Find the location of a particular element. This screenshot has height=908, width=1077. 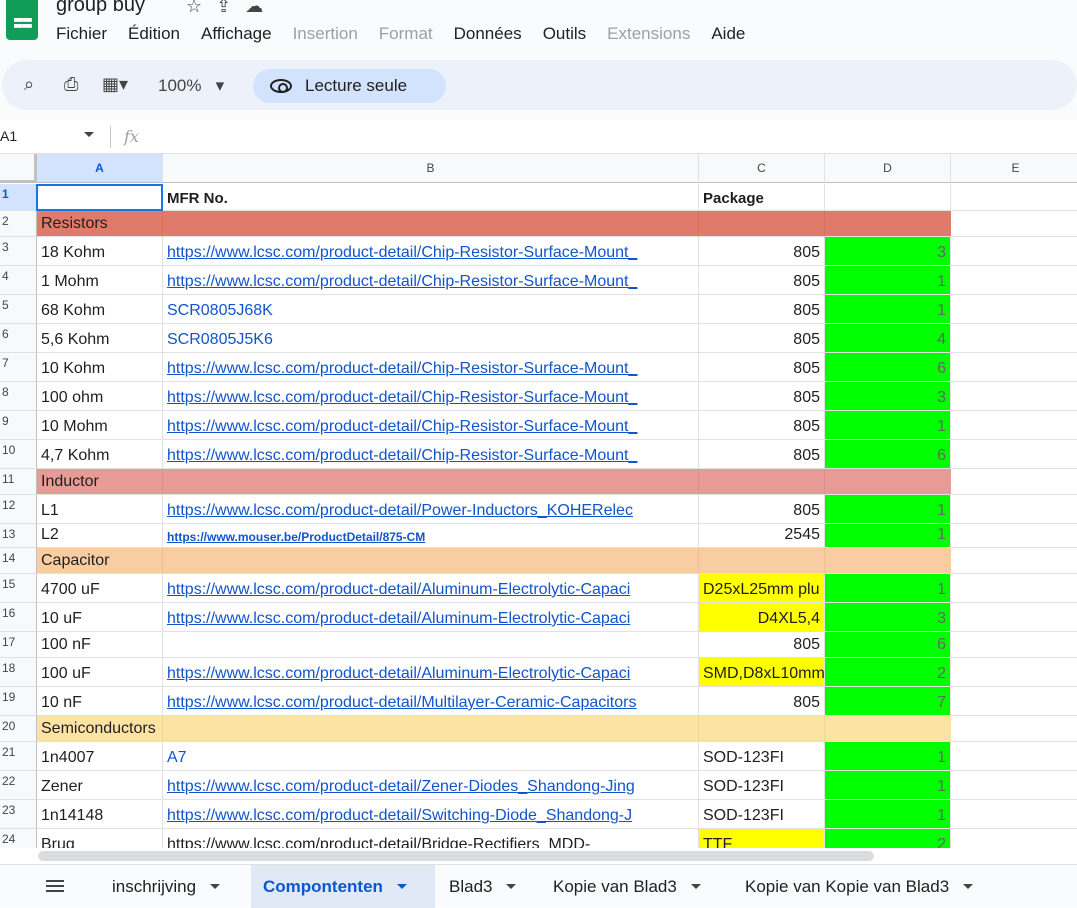

component-name-cell: 100 ohm is located at coordinates (100, 396).